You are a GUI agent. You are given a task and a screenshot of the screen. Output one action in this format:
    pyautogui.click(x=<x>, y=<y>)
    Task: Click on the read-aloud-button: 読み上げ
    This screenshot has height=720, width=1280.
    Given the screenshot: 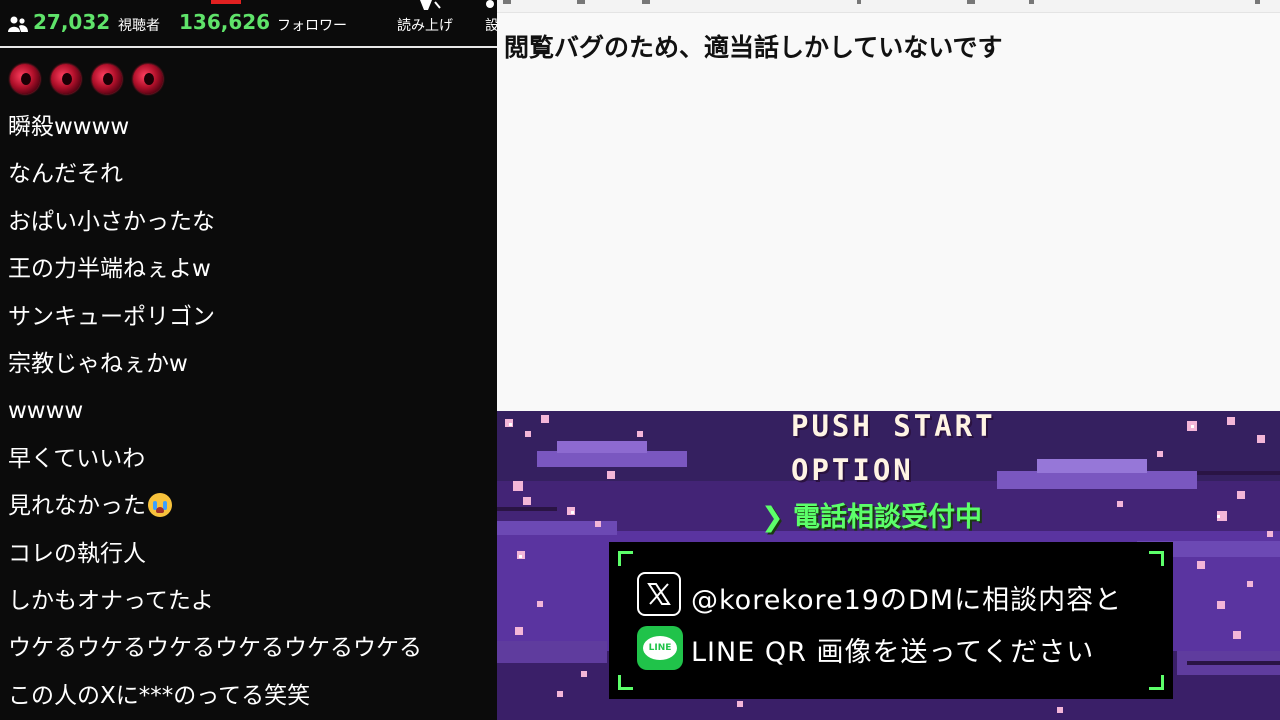 What is the action you would take?
    pyautogui.click(x=425, y=25)
    